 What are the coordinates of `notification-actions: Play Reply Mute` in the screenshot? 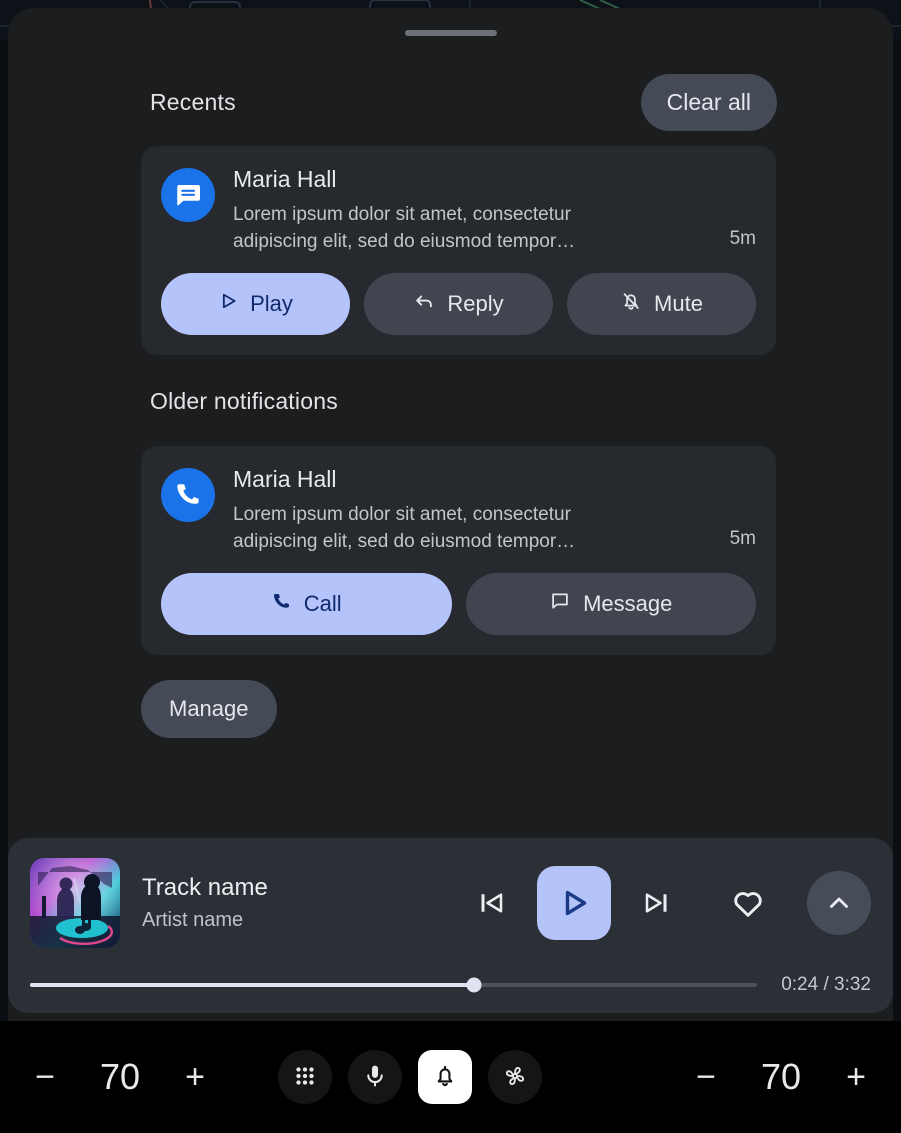 It's located at (458, 304).